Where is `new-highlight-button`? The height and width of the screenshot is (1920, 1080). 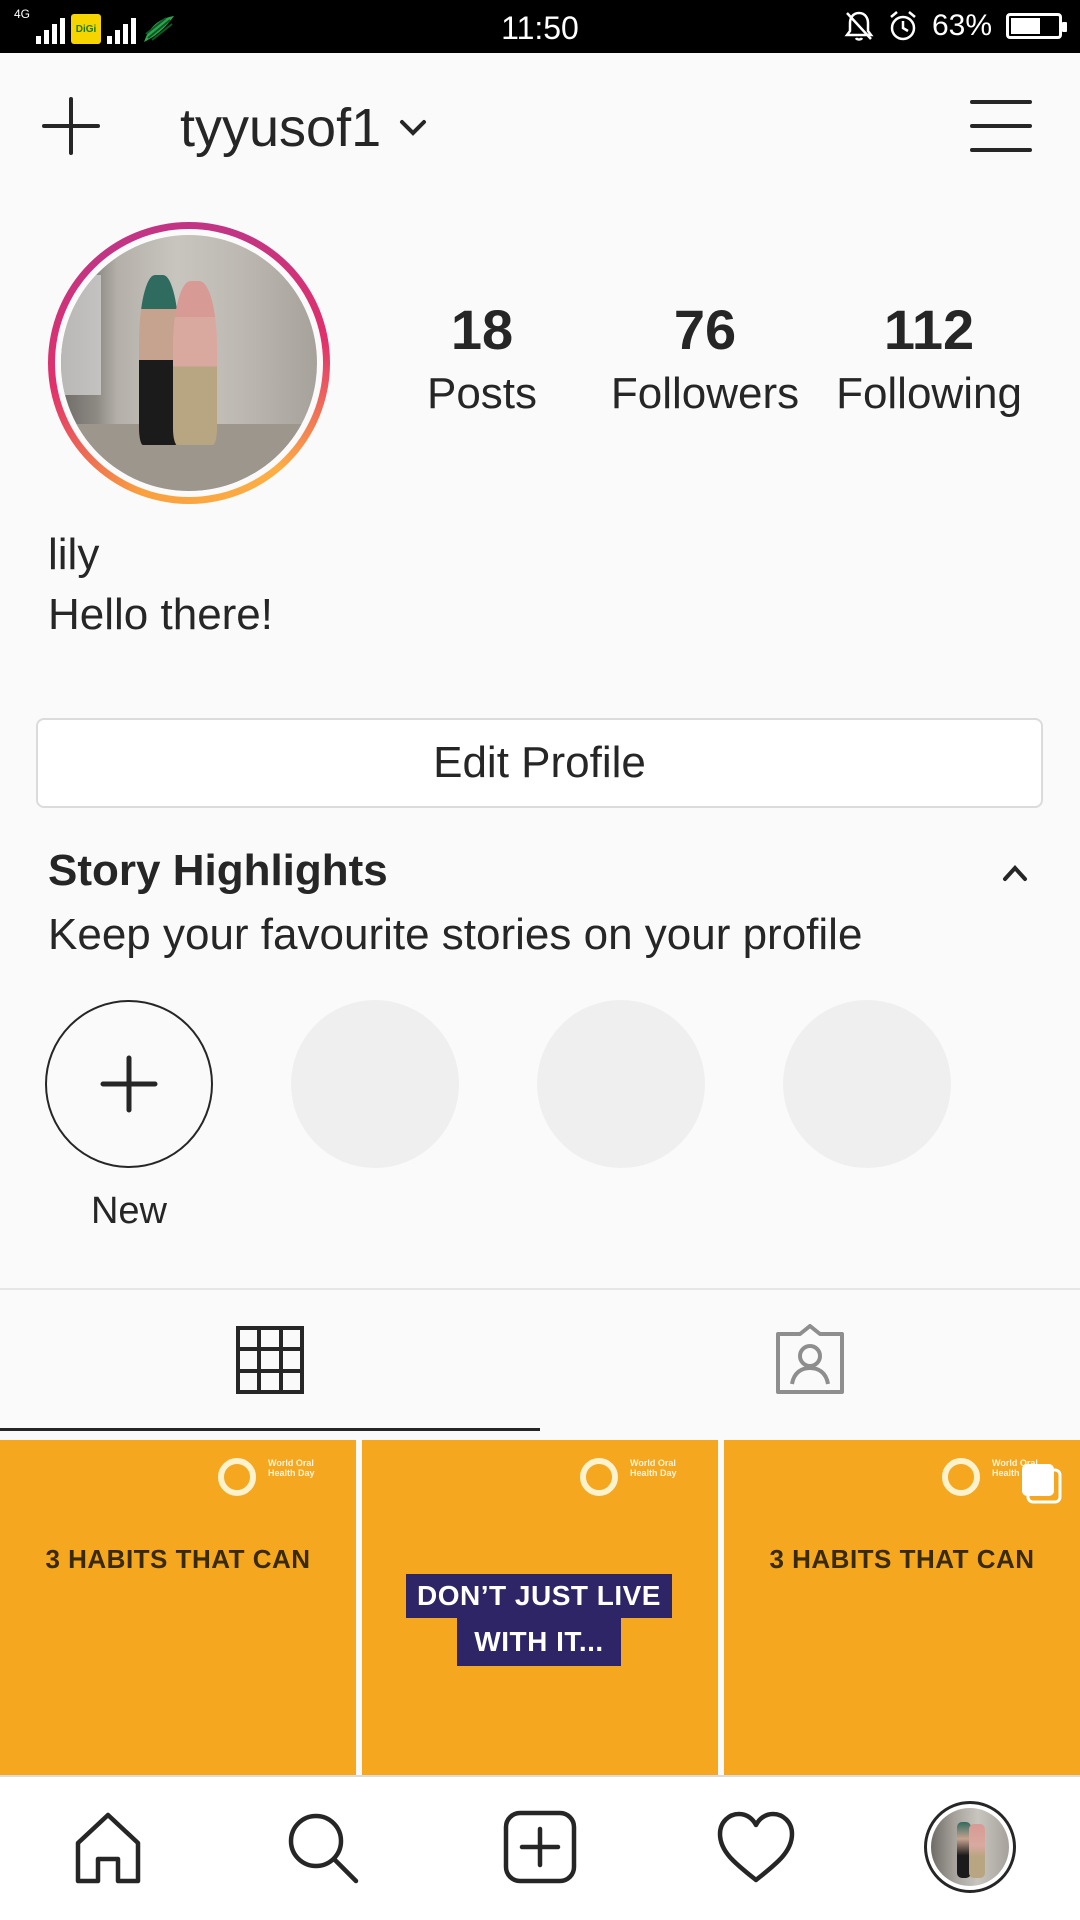
new-highlight-button is located at coordinates (129, 1084).